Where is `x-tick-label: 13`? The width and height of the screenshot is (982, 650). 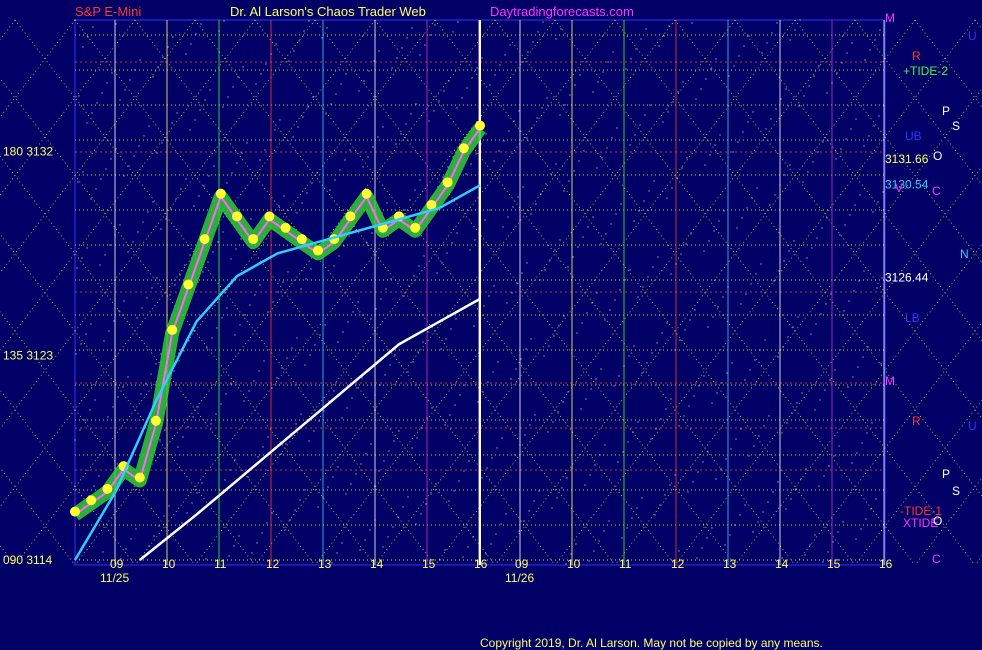
x-tick-label: 13 is located at coordinates (325, 564).